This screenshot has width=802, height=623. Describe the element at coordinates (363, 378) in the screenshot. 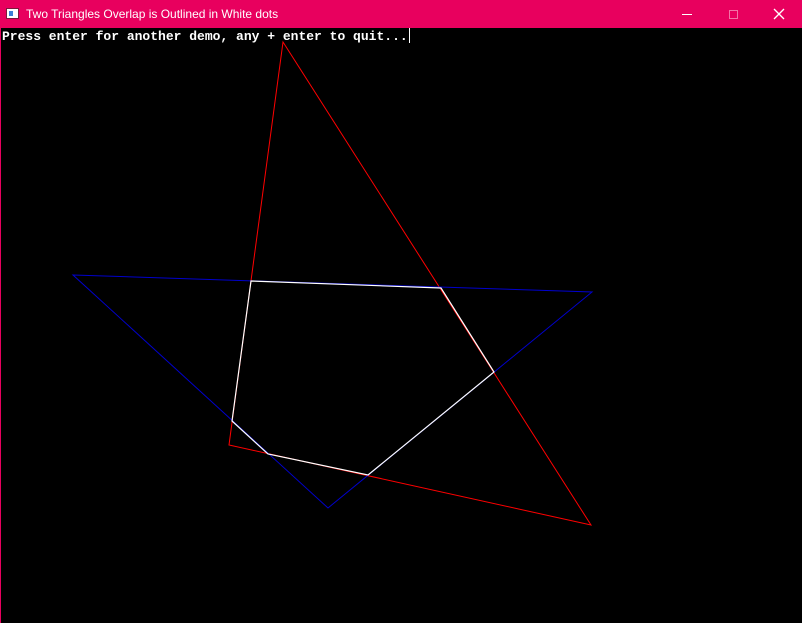

I see `overlap-outline` at that location.